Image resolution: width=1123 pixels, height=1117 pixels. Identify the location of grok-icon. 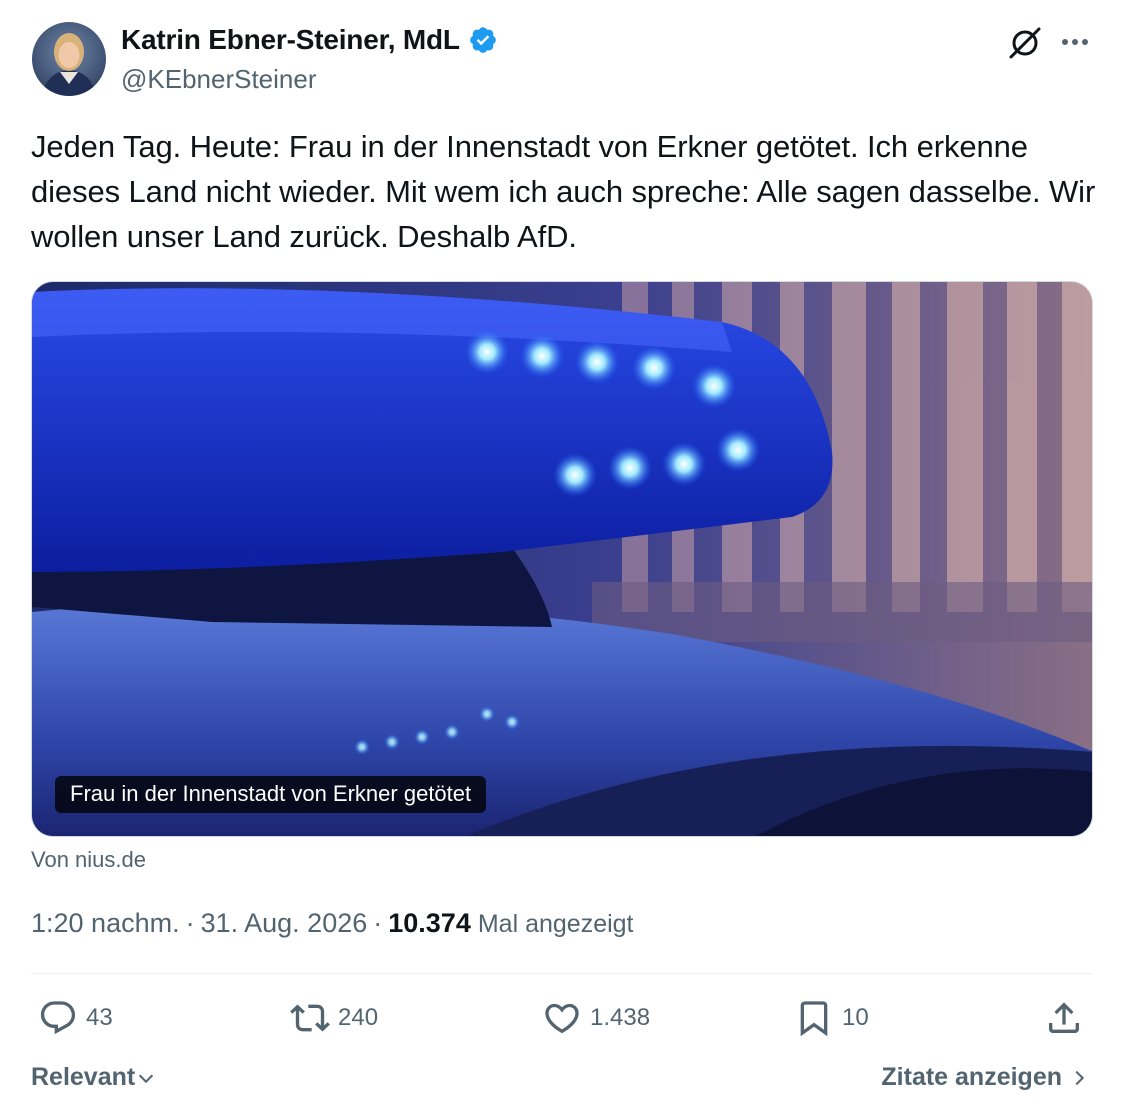
(1025, 43).